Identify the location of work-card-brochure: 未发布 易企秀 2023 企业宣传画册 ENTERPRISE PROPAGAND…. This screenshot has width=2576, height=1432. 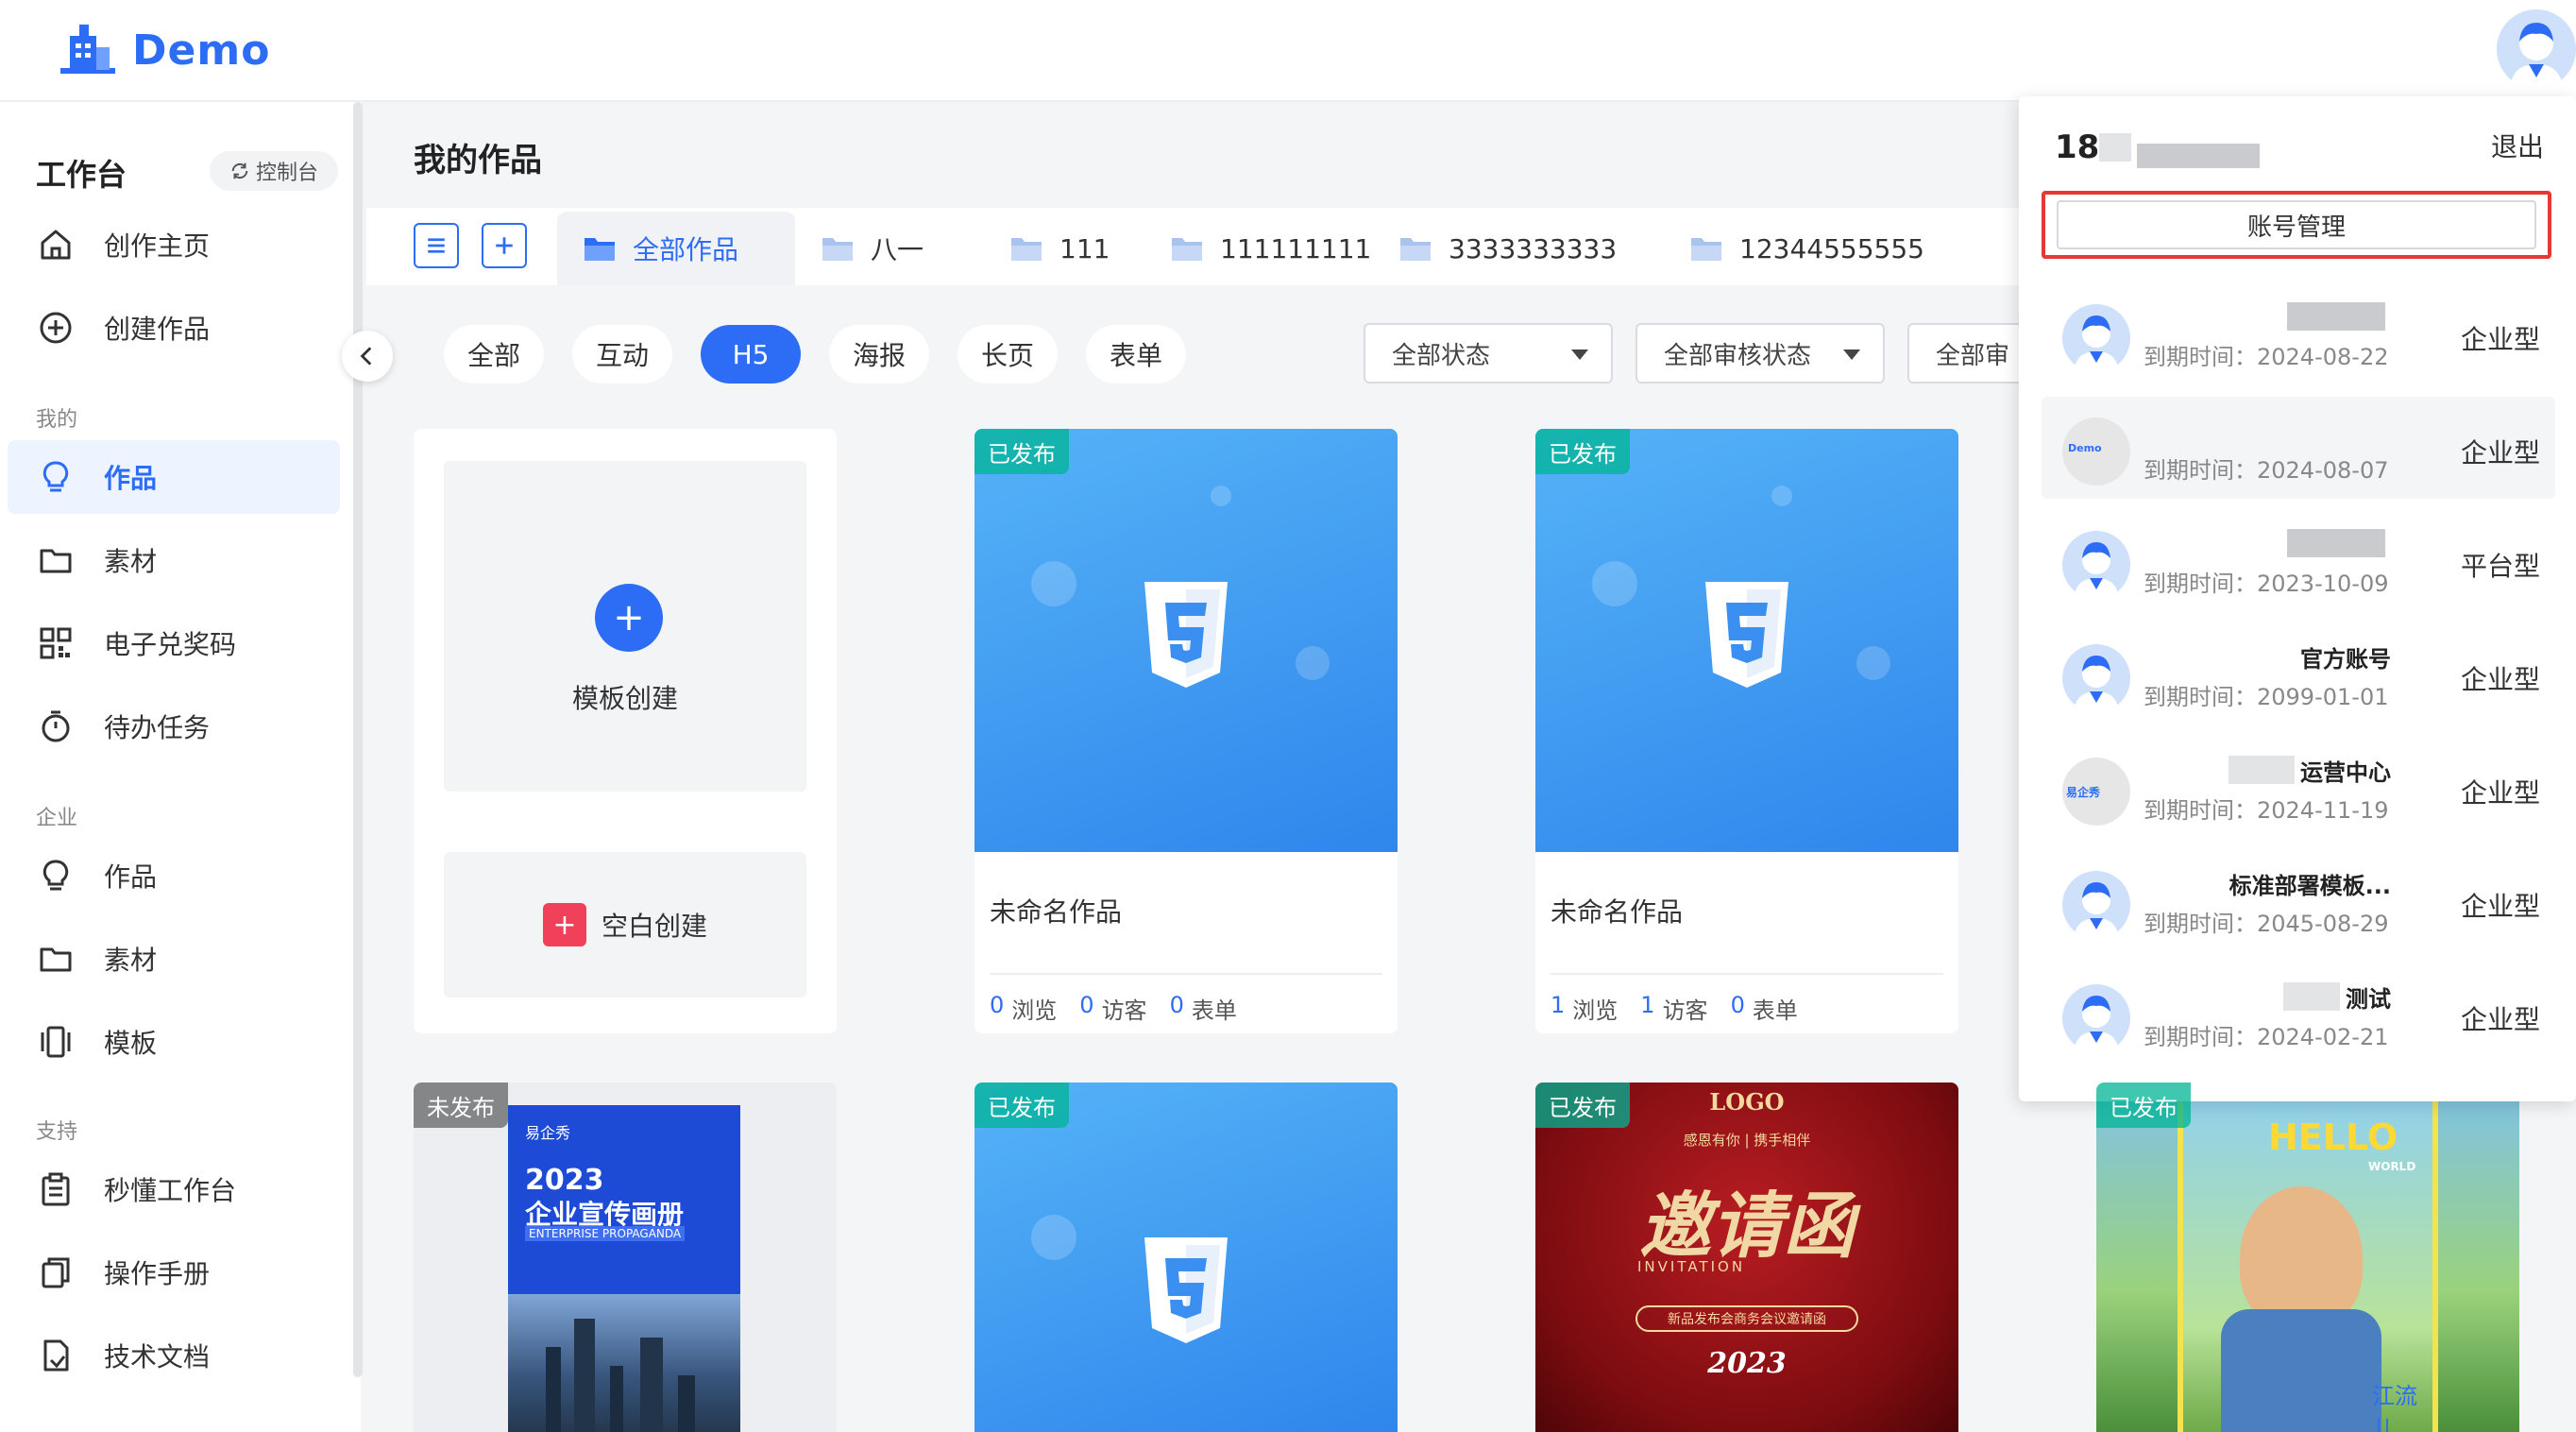
(625, 1257).